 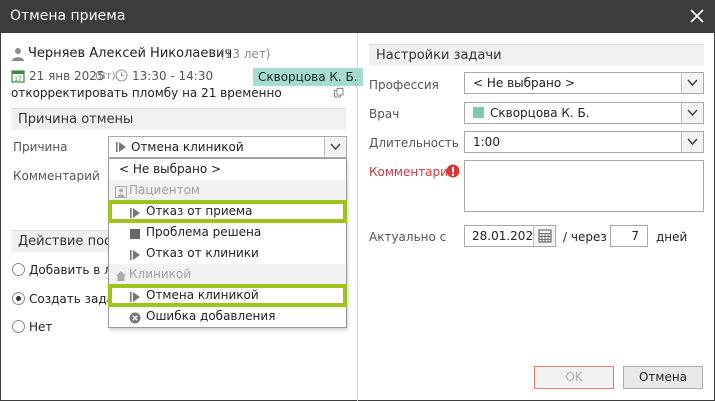 What do you see at coordinates (585, 237) in the screenshot?
I see `after-label: / через` at bounding box center [585, 237].